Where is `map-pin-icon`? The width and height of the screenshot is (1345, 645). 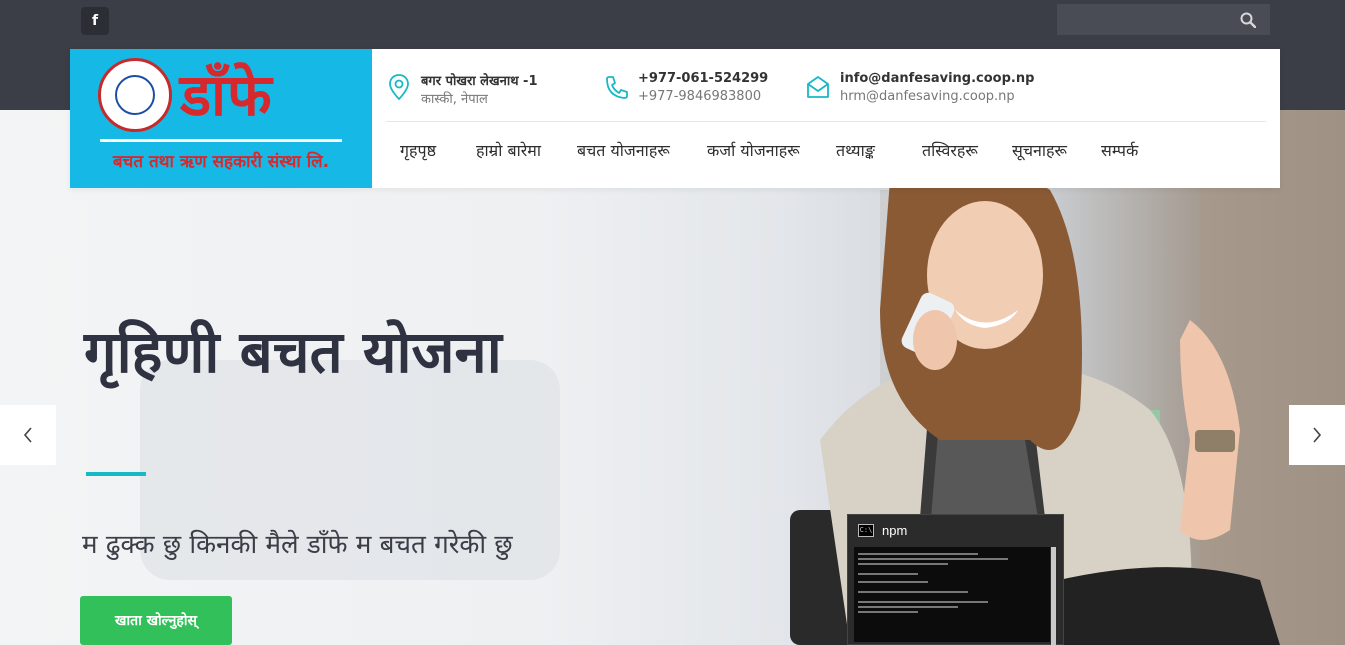
map-pin-icon is located at coordinates (399, 87).